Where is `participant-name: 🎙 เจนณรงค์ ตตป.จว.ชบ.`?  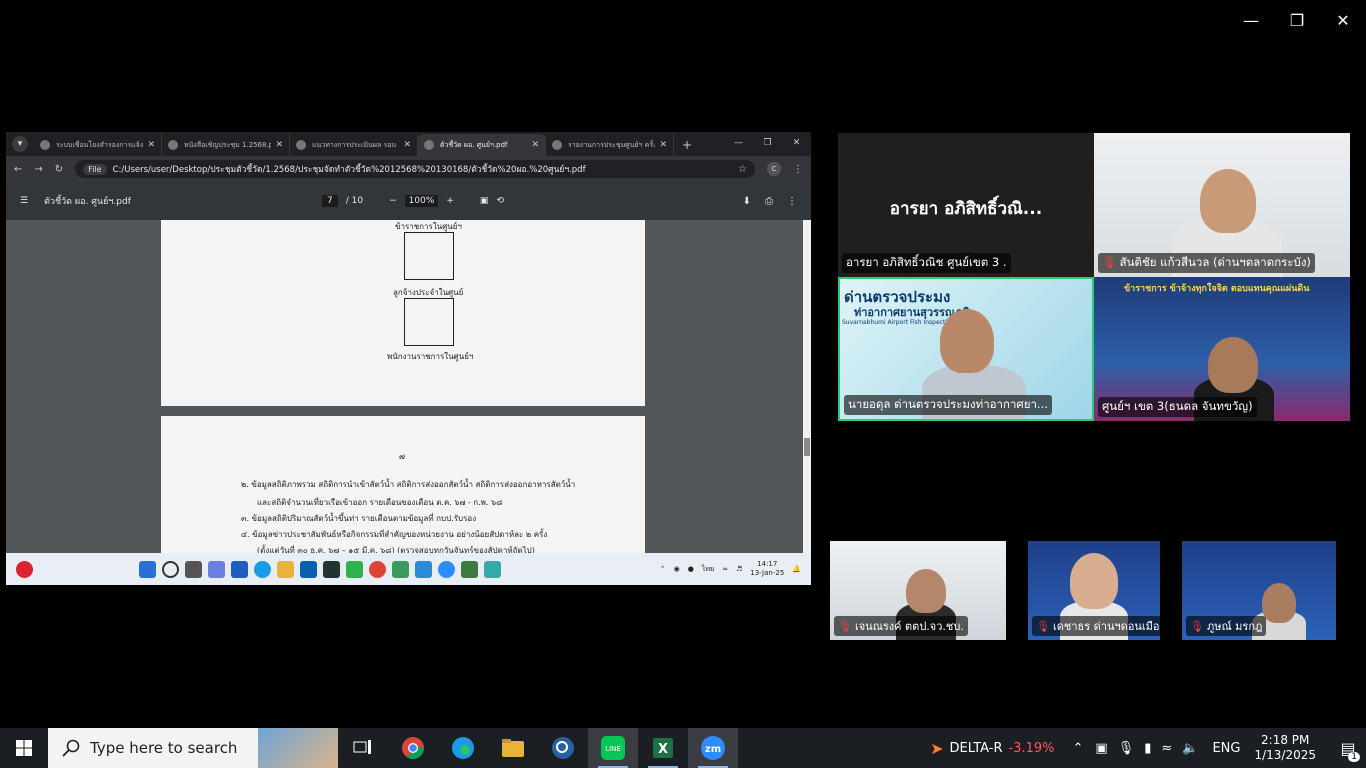 participant-name: 🎙 เจนณรงค์ ตตป.จว.ชบ. is located at coordinates (901, 626).